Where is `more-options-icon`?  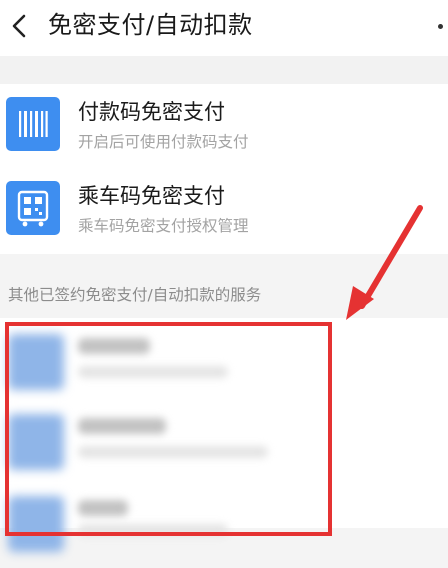
more-options-icon is located at coordinates (440, 26).